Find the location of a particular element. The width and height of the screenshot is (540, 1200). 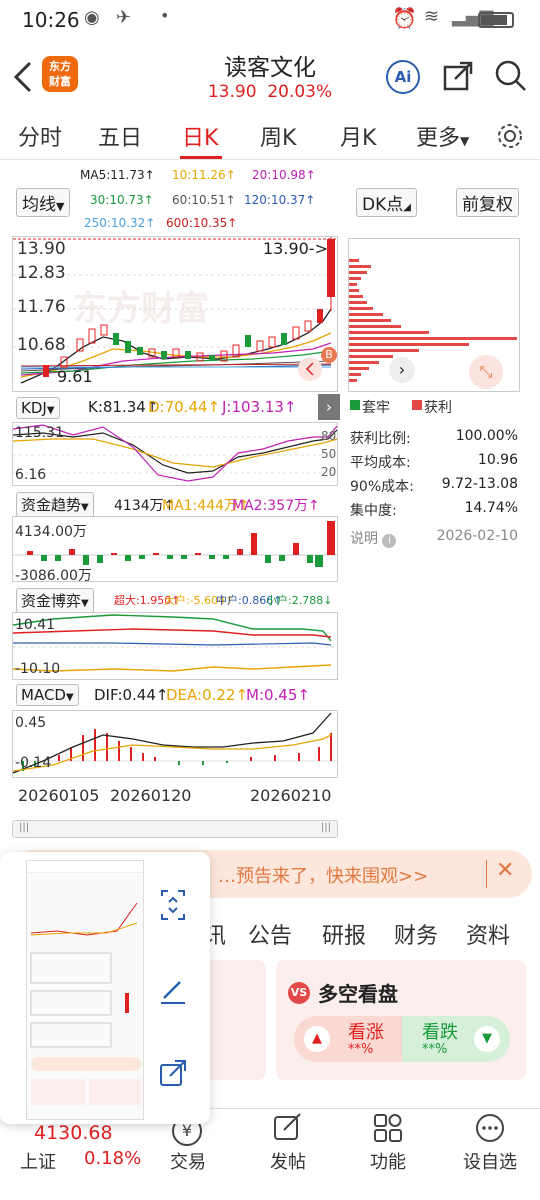

fund-game-chart: 10.41 -10.10 is located at coordinates (175, 646).